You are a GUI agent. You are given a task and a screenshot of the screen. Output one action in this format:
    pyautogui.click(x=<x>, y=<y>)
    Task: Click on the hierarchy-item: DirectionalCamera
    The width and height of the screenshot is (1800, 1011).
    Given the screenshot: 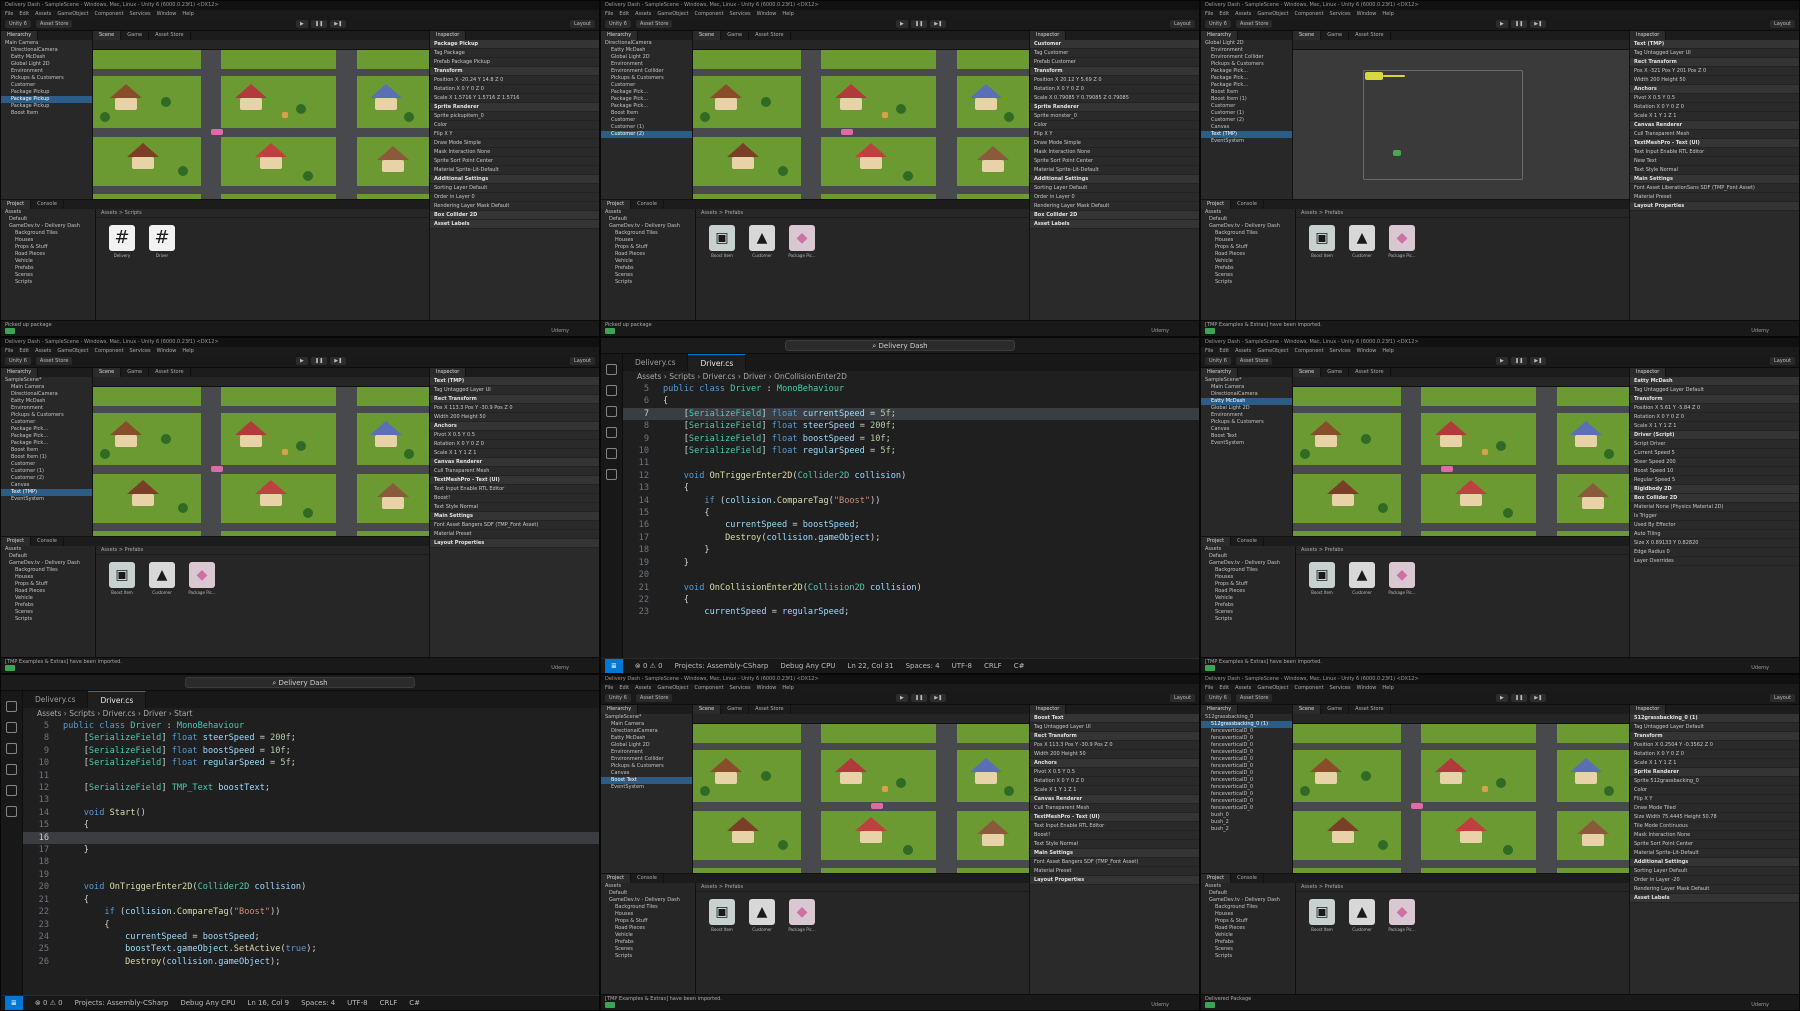 What is the action you would take?
    pyautogui.click(x=46, y=394)
    